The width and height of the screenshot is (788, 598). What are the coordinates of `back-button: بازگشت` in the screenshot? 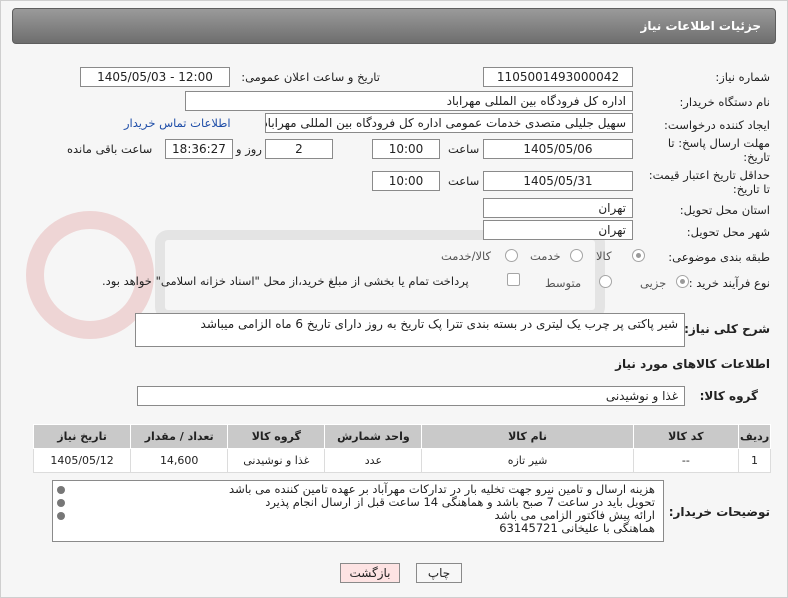 It's located at (370, 573).